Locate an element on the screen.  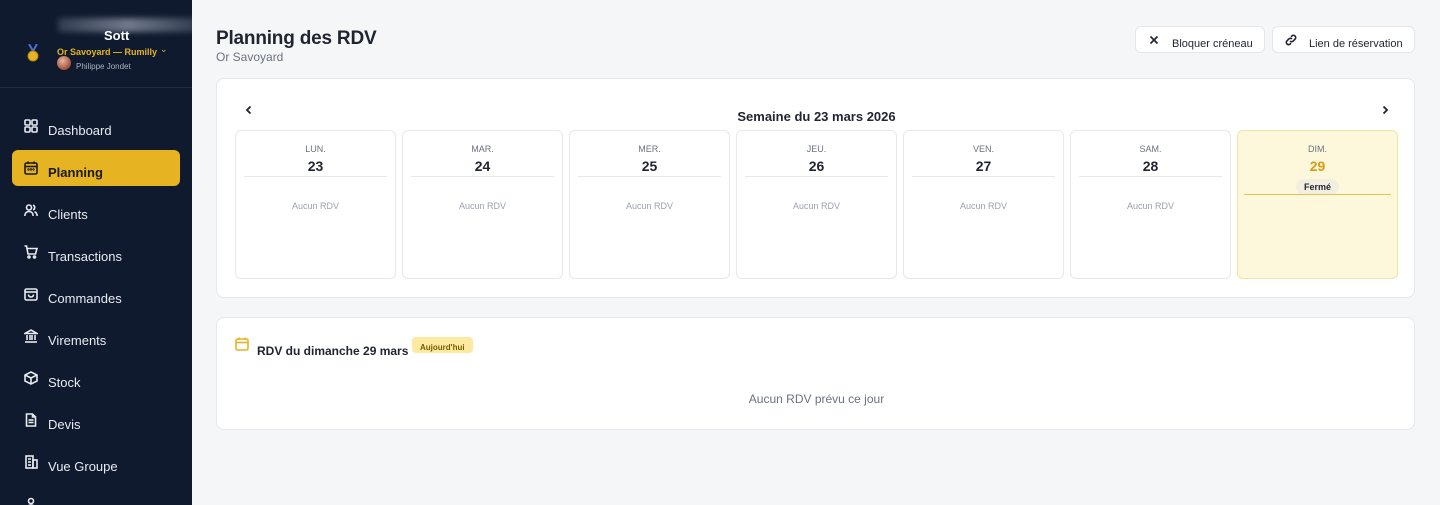
sidebar-item-virements: Virements is located at coordinates (96, 336).